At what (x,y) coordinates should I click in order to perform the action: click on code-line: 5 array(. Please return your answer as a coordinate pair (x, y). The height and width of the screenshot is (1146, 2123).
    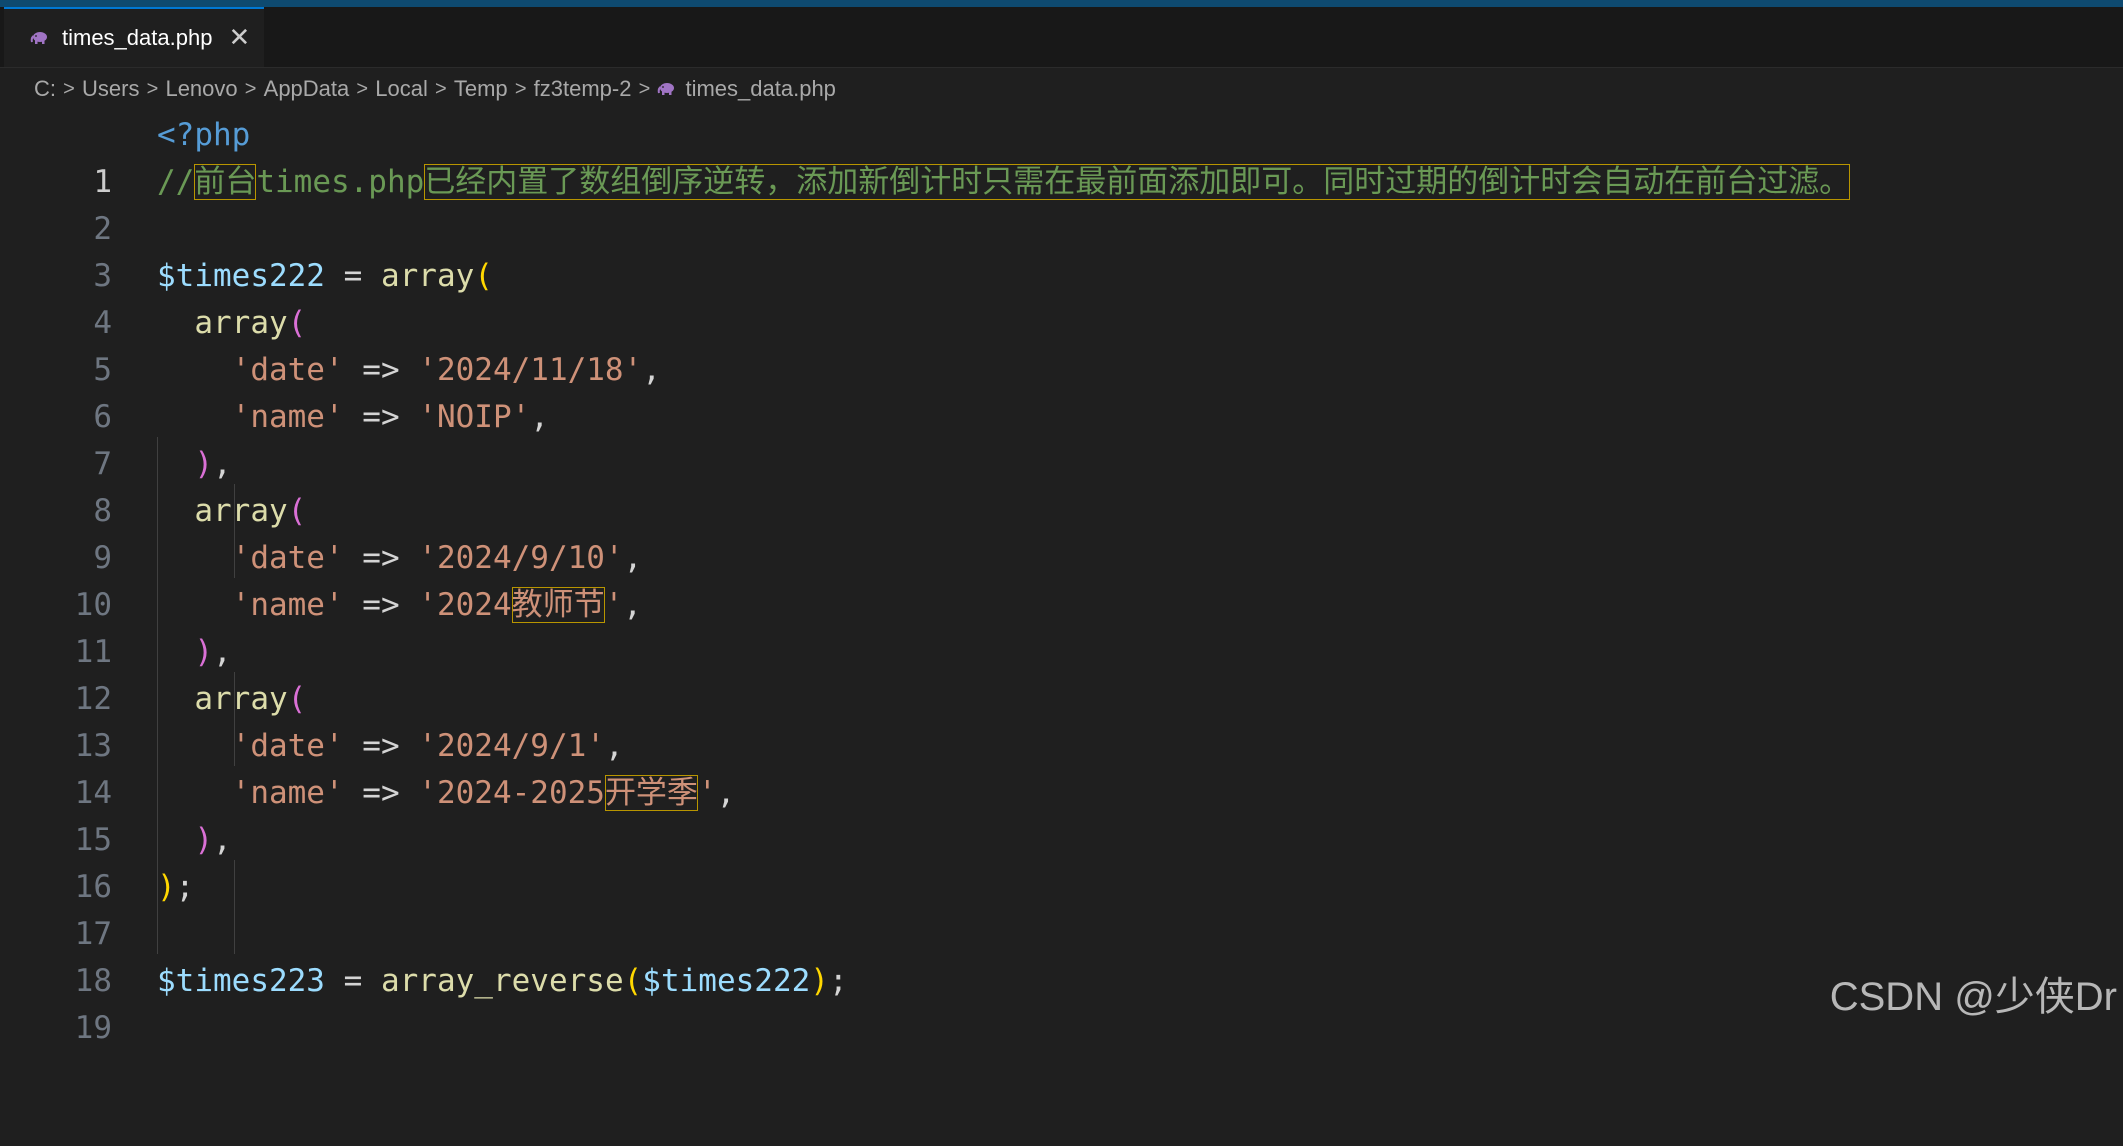
    Looking at the image, I should click on (1061, 344).